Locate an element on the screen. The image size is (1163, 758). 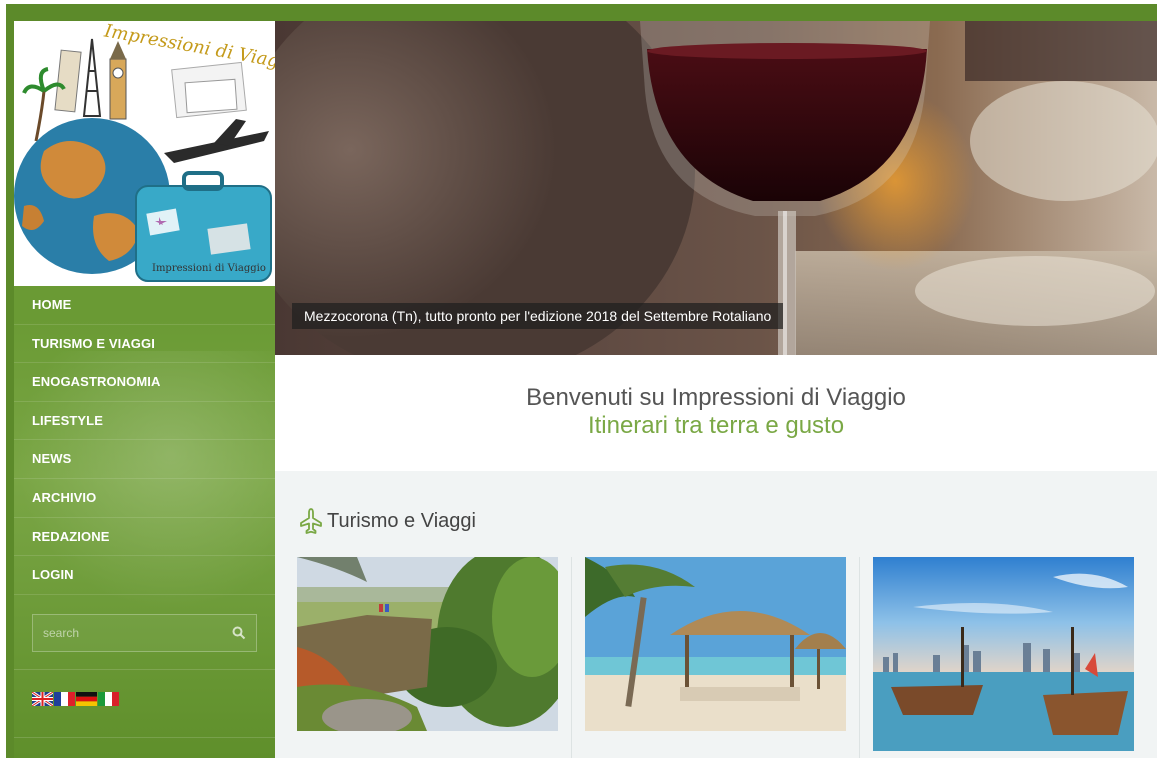
search-icon is located at coordinates (239, 633).